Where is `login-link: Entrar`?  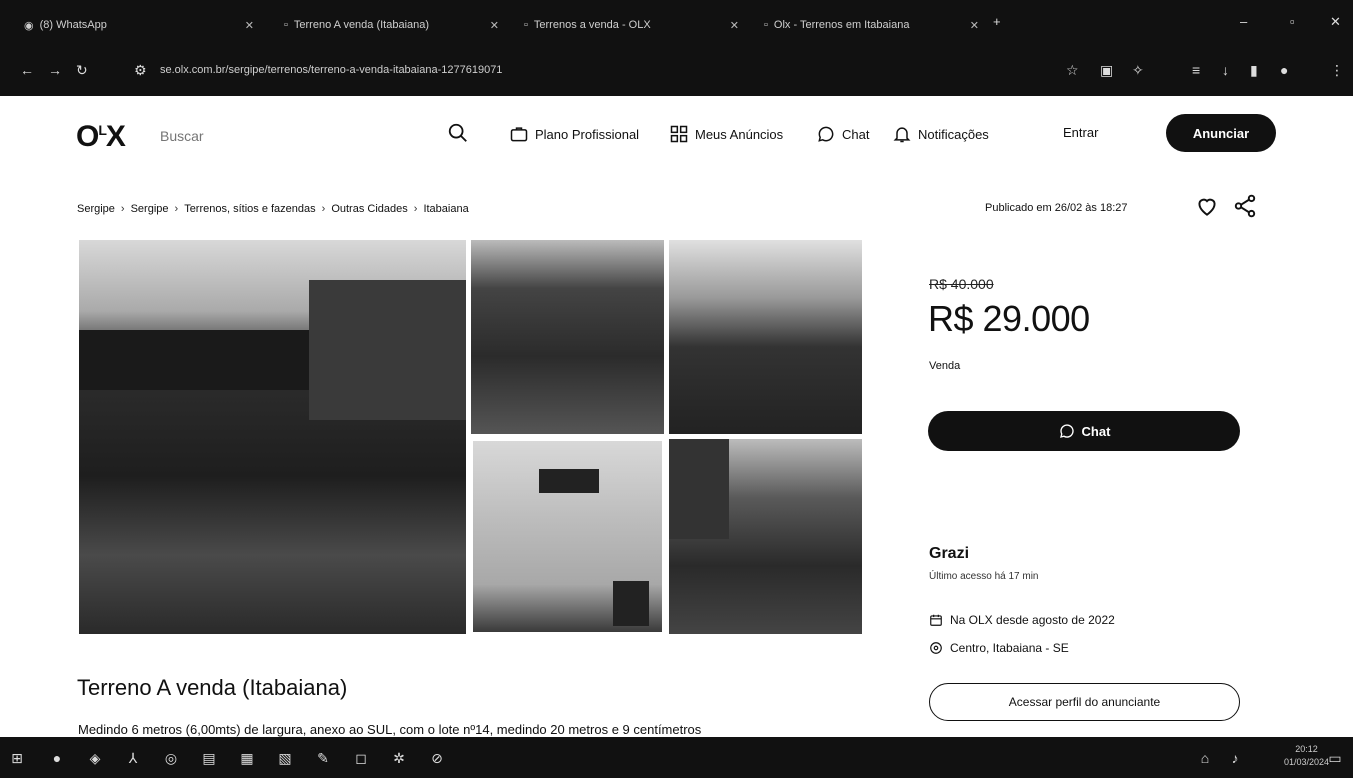 login-link: Entrar is located at coordinates (1080, 132).